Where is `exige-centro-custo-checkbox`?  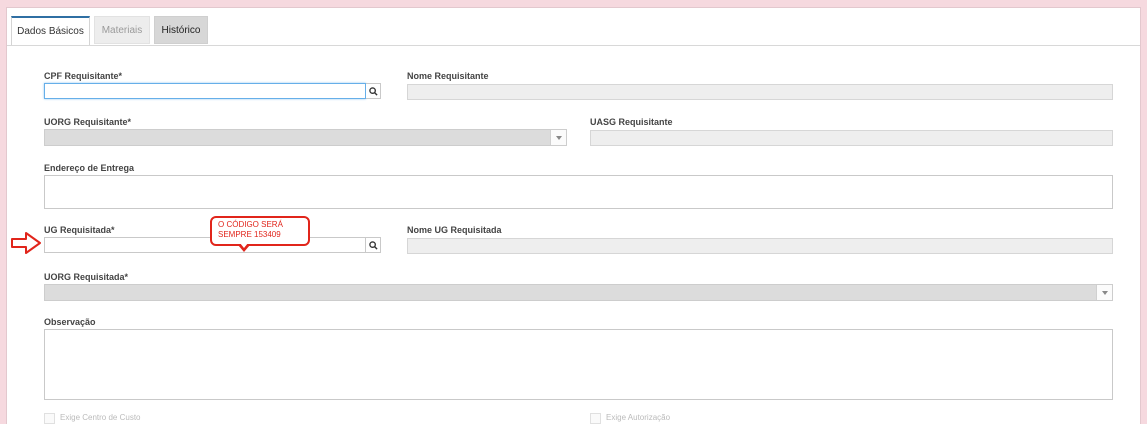 exige-centro-custo-checkbox is located at coordinates (49, 418).